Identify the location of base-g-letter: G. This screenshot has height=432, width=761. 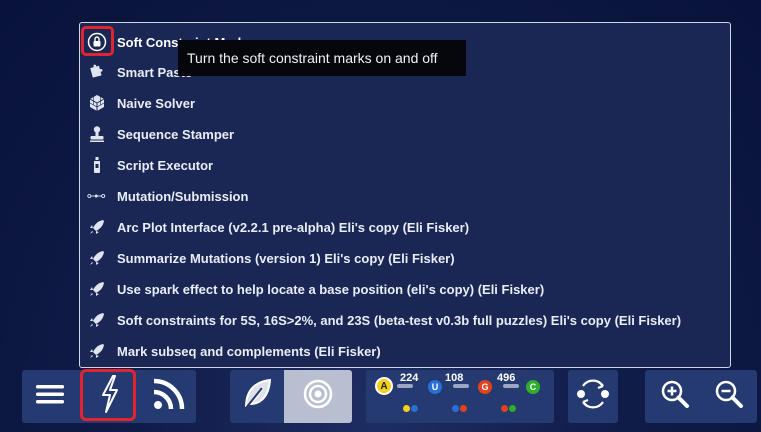
(485, 387).